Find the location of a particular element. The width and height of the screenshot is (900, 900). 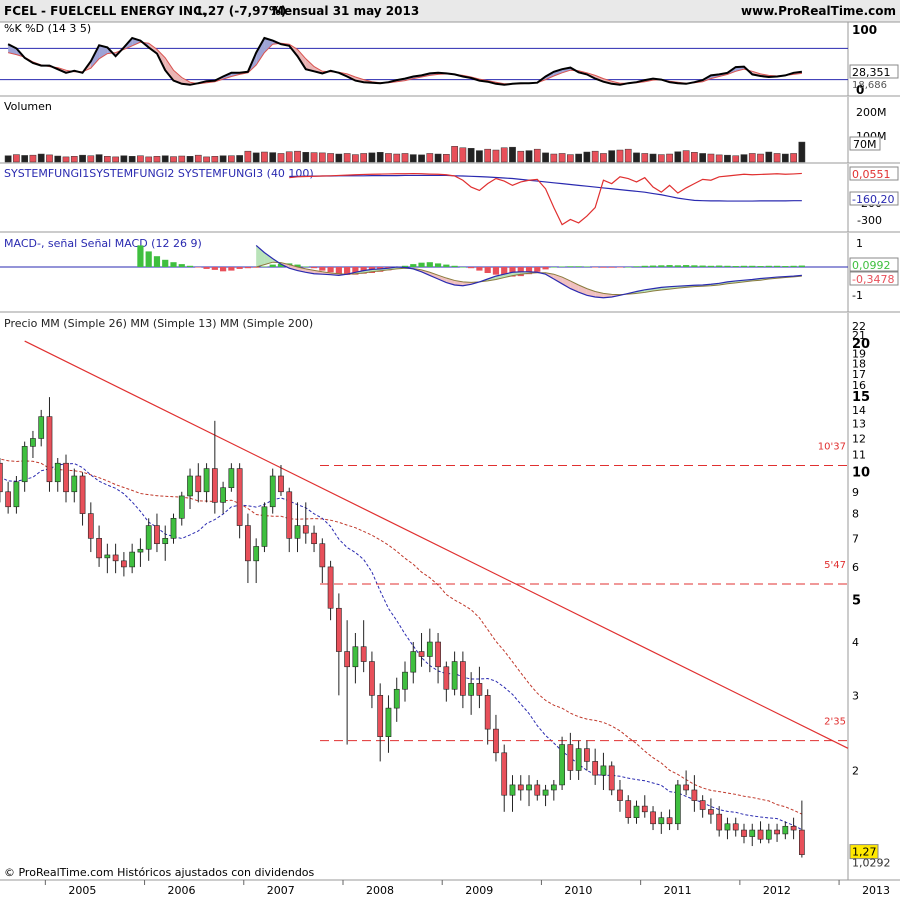

time-axis-label: 2012 is located at coordinates (777, 890).